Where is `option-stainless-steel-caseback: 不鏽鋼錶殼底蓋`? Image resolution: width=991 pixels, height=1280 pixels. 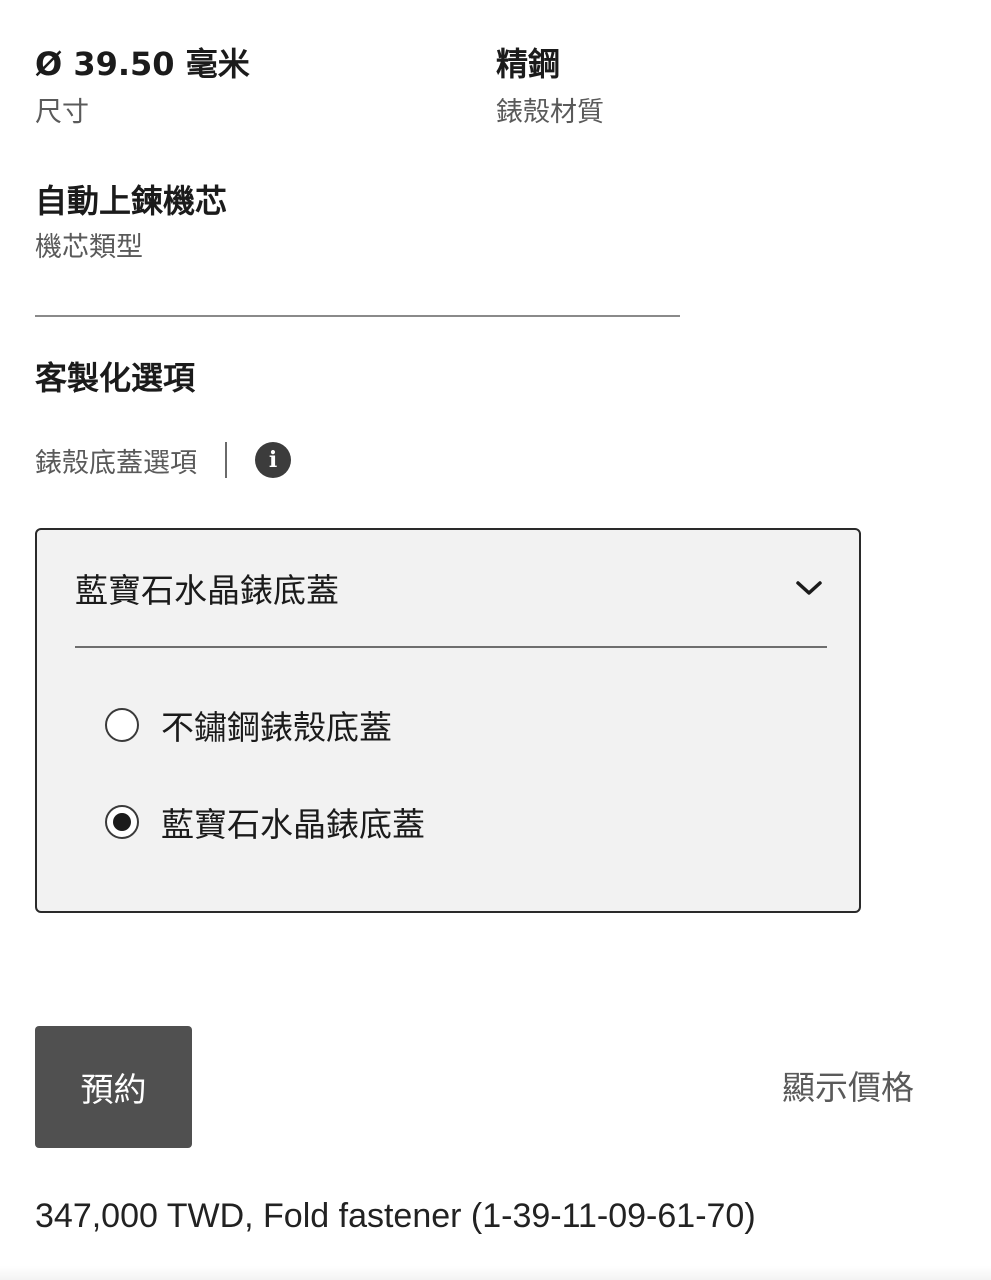
option-stainless-steel-caseback: 不鏽鋼錶殼底蓋 is located at coordinates (248, 725).